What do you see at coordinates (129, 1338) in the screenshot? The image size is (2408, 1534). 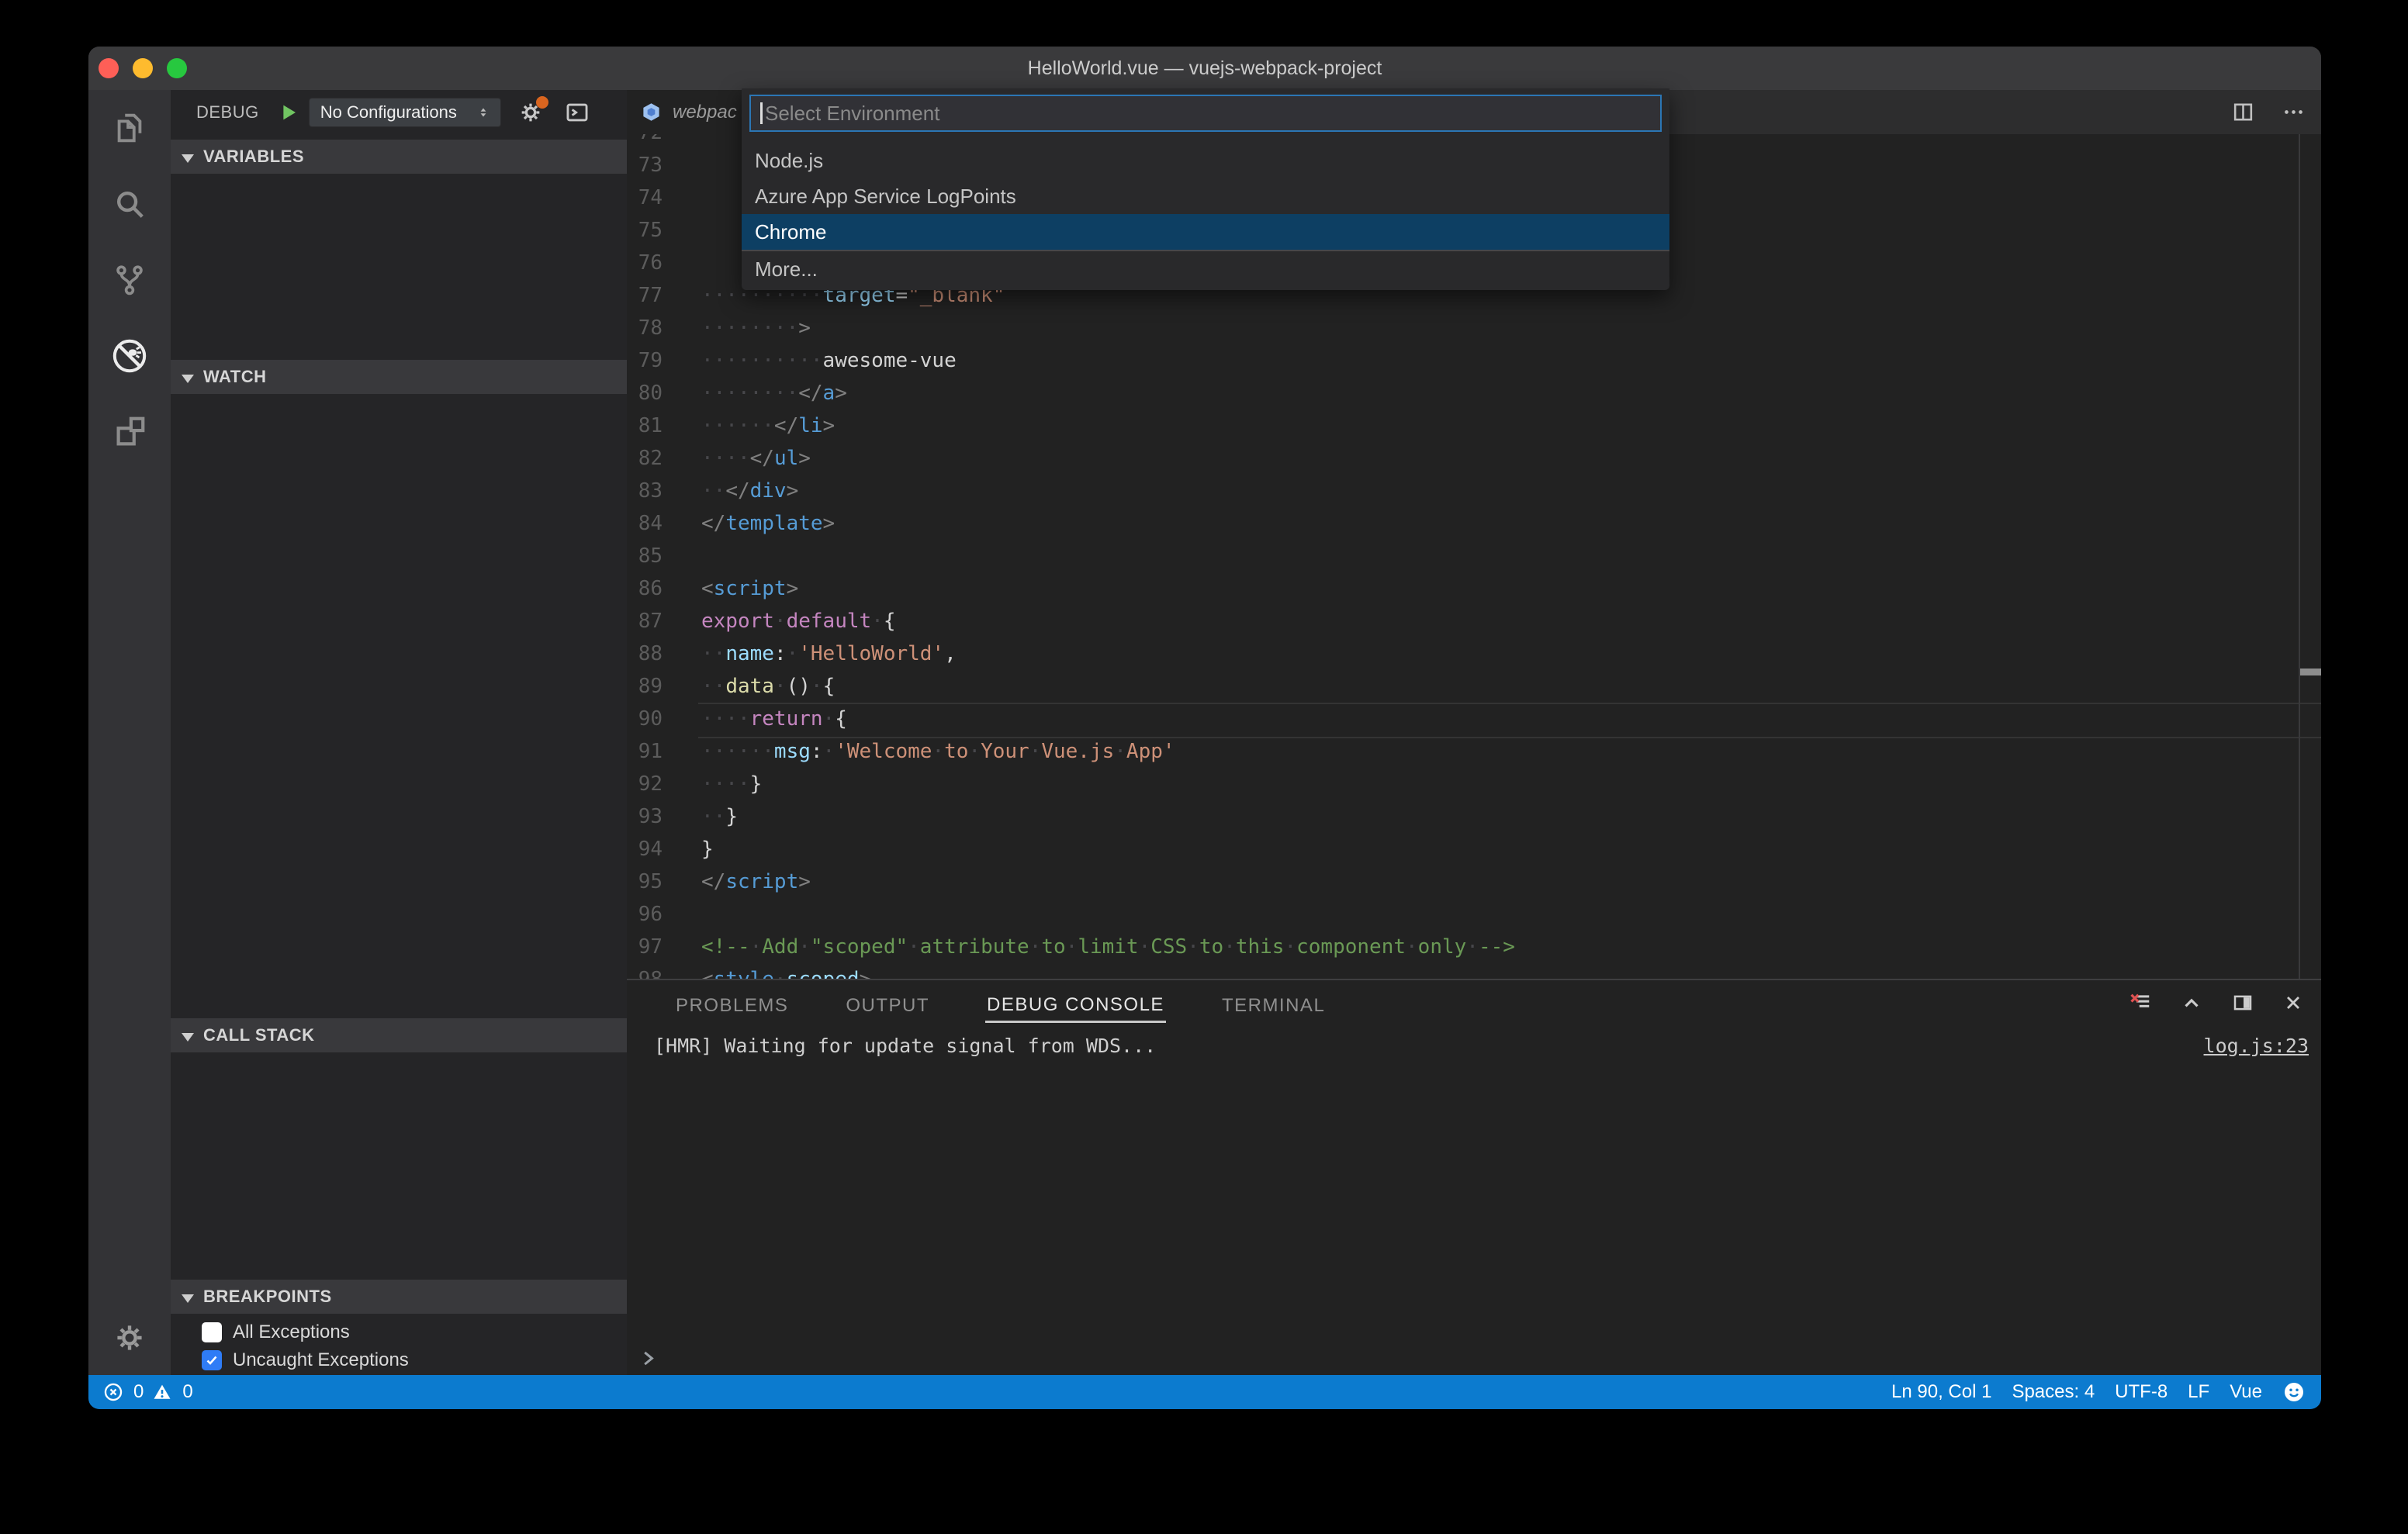 I see `settings-gear-icon` at bounding box center [129, 1338].